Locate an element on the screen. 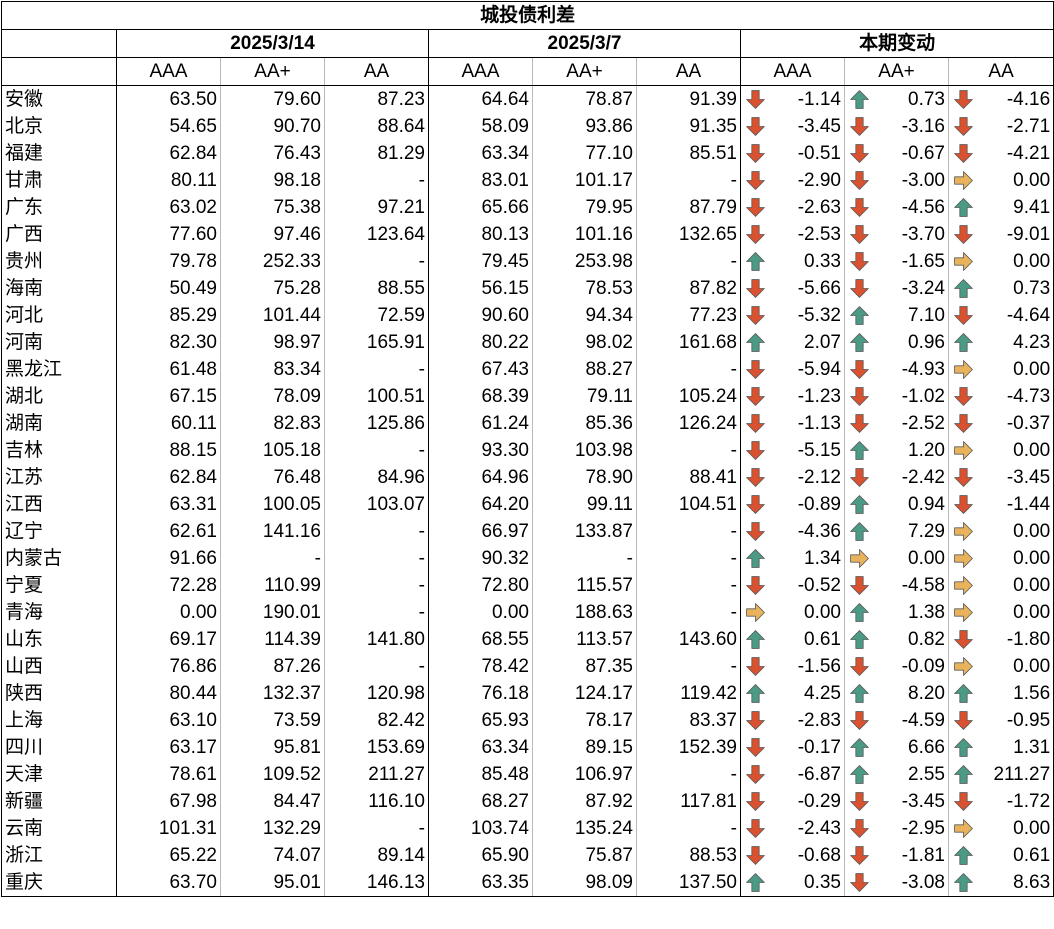  change-value: -2.83 is located at coordinates (819, 720).